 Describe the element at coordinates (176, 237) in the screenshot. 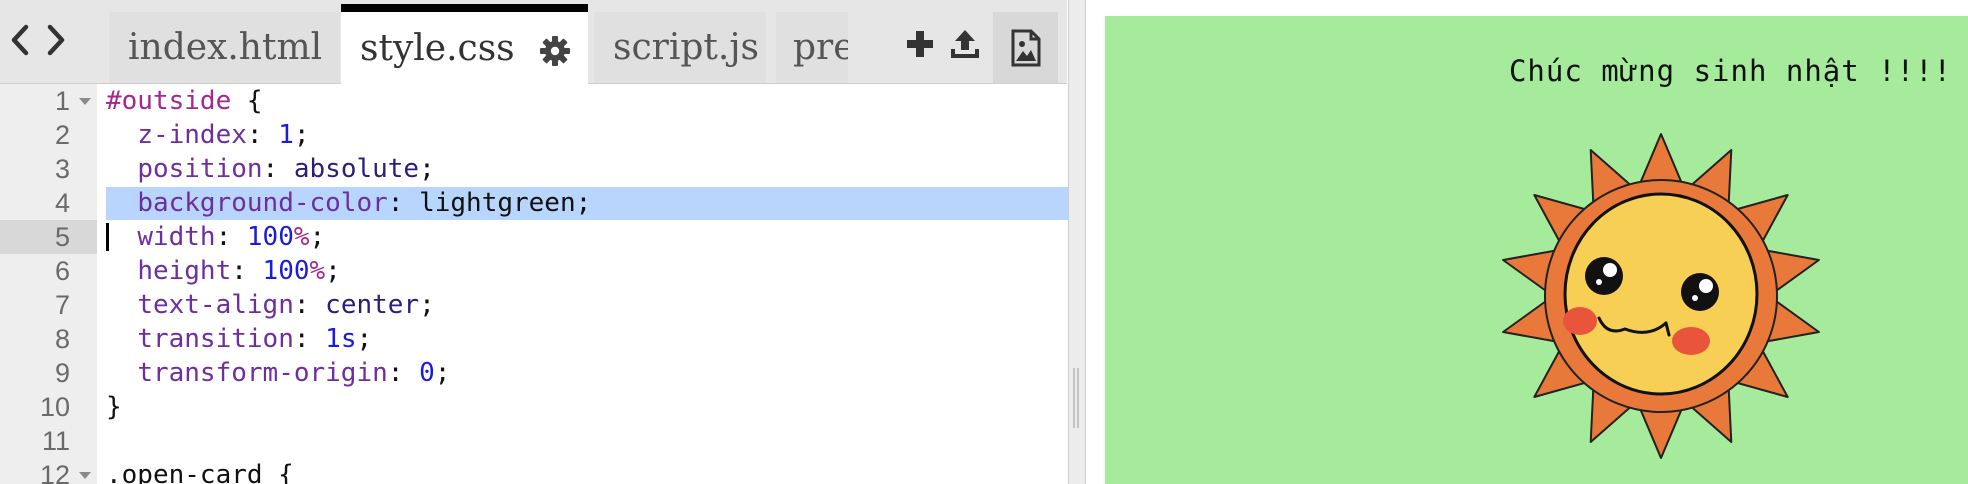

I see `code-token: width` at that location.